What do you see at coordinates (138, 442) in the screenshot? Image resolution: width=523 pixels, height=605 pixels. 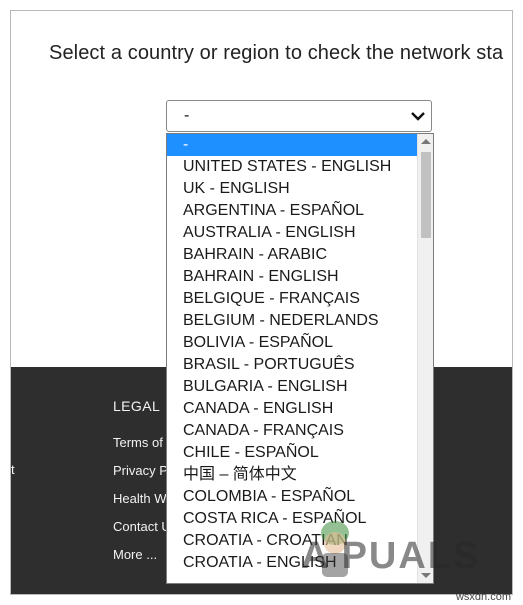 I see `footer-link-terms: Terms of` at bounding box center [138, 442].